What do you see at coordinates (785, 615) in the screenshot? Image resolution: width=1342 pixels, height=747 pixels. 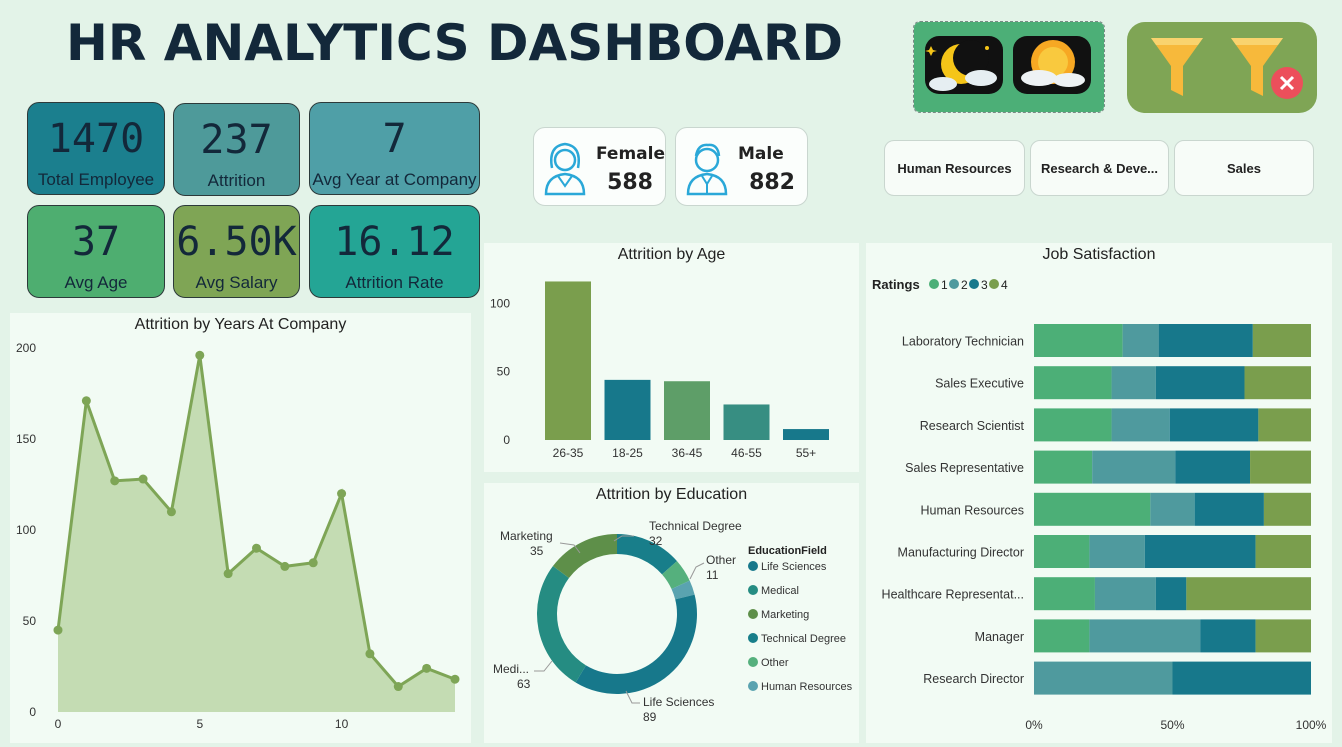 I see `legend-label: Marketing` at bounding box center [785, 615].